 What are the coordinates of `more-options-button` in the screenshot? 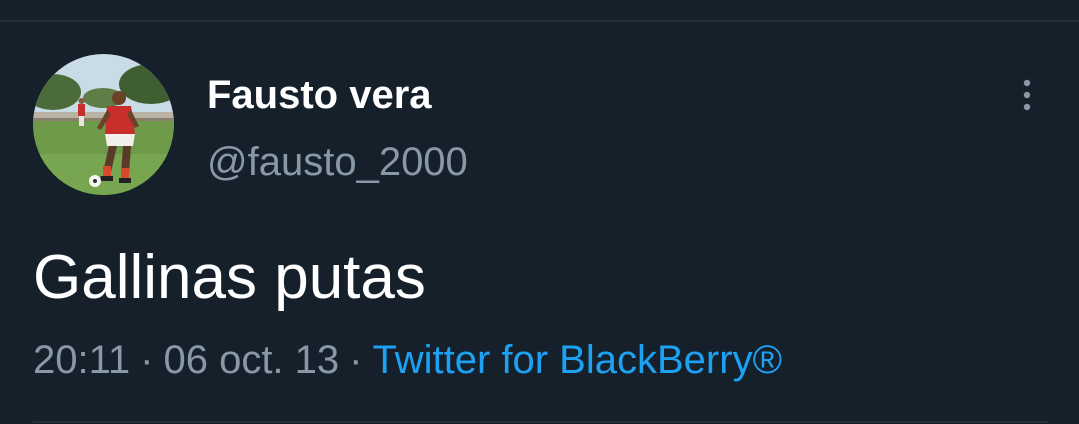 It's located at (1027, 95).